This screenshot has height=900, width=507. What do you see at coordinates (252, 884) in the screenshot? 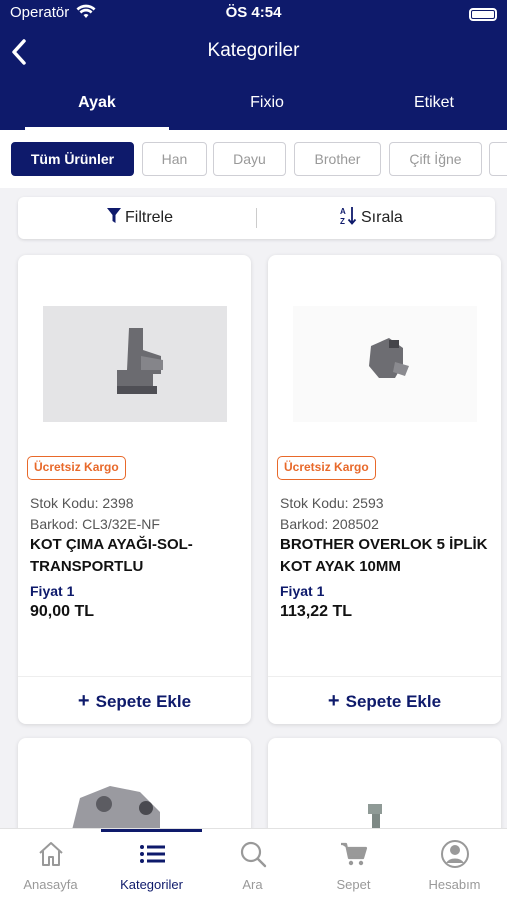
I see `nav-label: Ara` at bounding box center [252, 884].